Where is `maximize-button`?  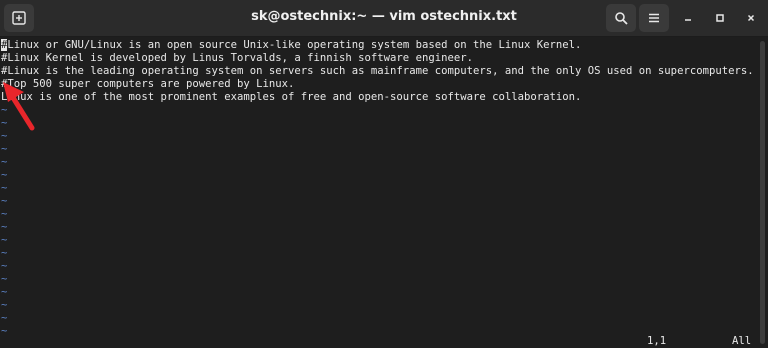 maximize-button is located at coordinates (720, 18).